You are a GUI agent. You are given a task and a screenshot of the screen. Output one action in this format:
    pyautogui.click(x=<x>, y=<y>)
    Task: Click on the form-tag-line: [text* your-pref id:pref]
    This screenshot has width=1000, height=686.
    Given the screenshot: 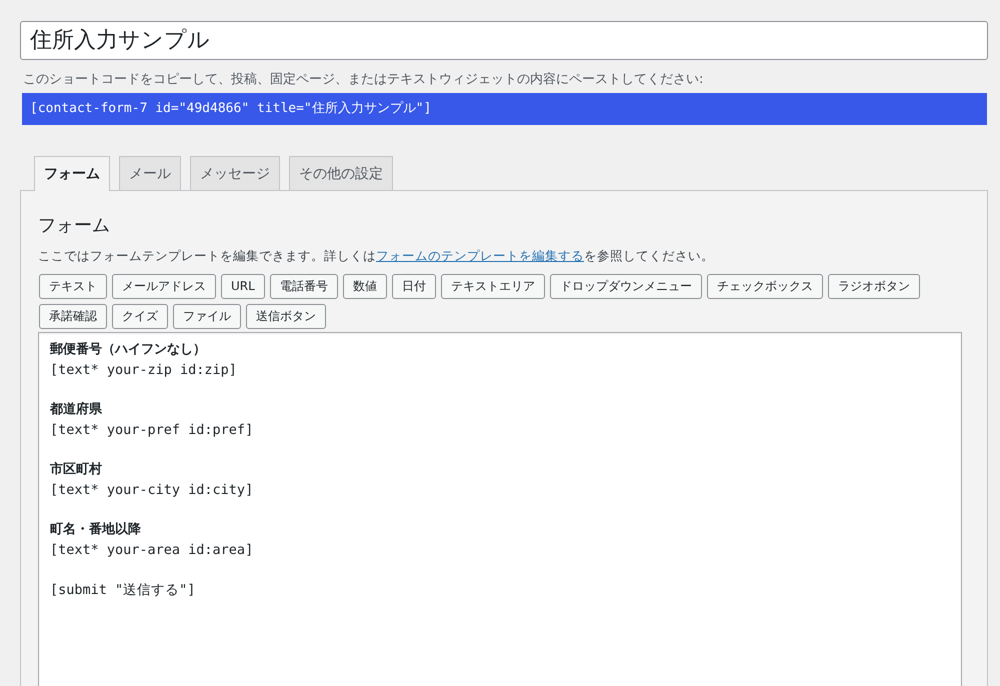 What is the action you would take?
    pyautogui.click(x=152, y=430)
    